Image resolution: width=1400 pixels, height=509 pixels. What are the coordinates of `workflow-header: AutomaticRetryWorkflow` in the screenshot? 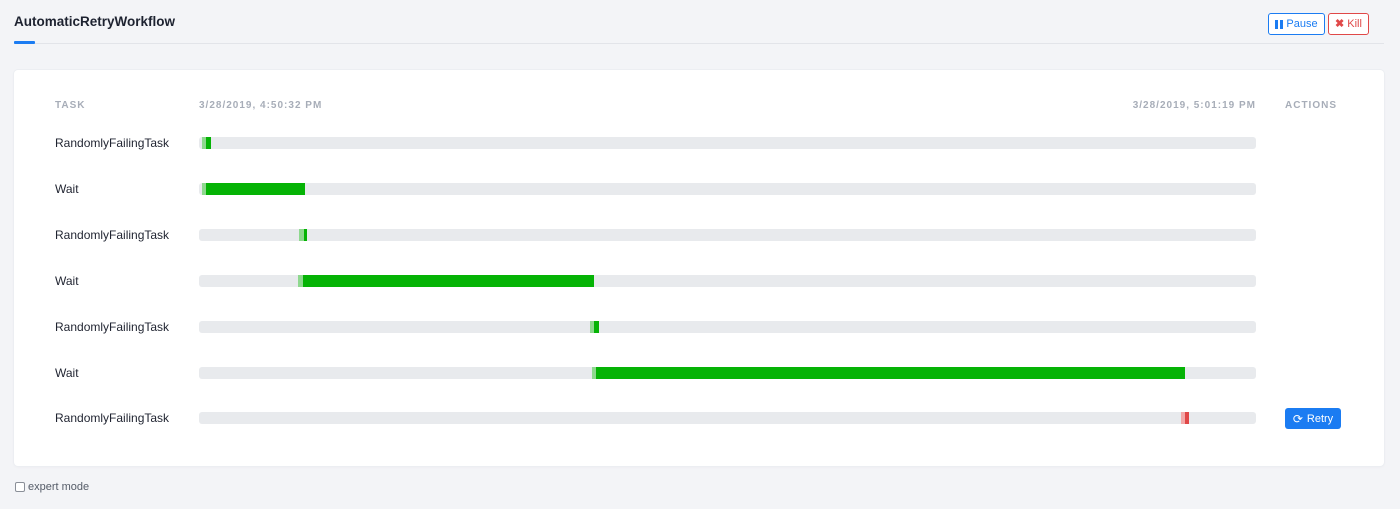 It's located at (699, 22).